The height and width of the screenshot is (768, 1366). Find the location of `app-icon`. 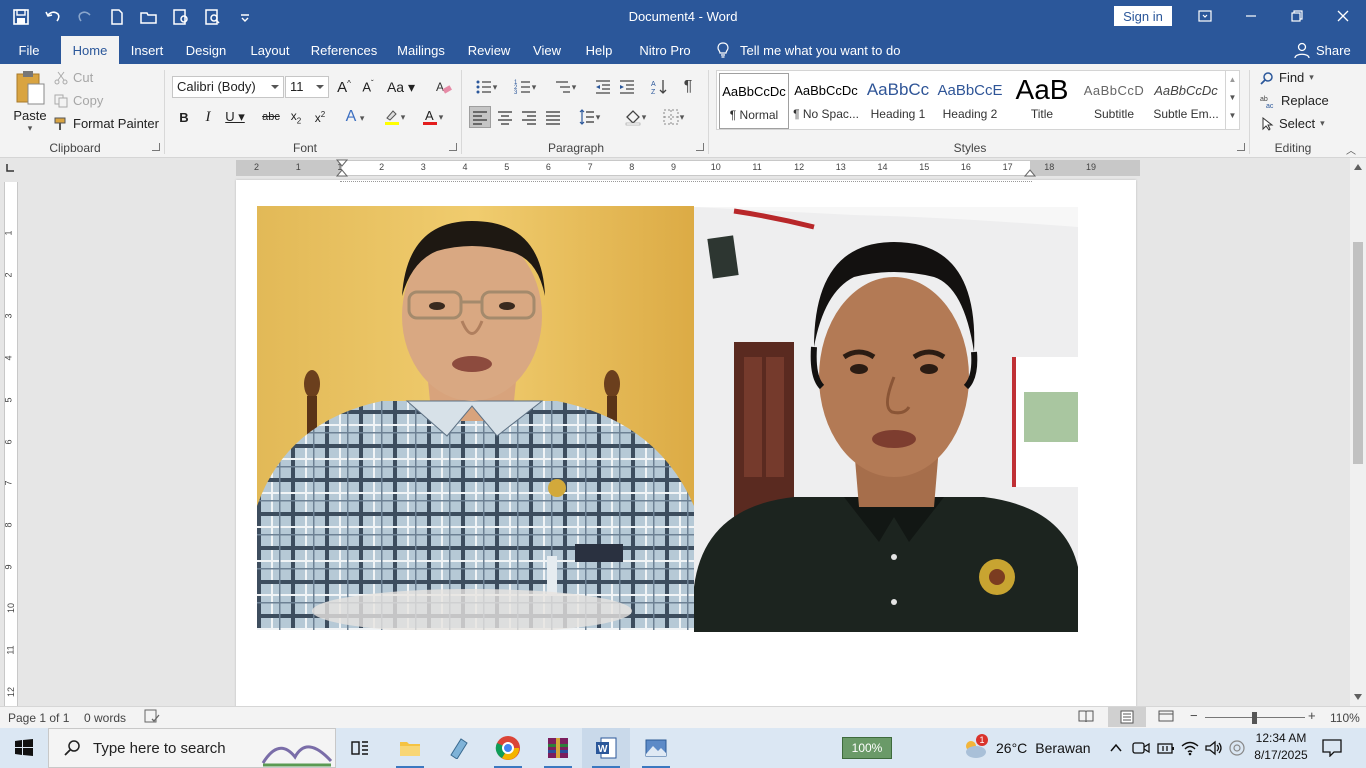

app-icon is located at coordinates (458, 748).